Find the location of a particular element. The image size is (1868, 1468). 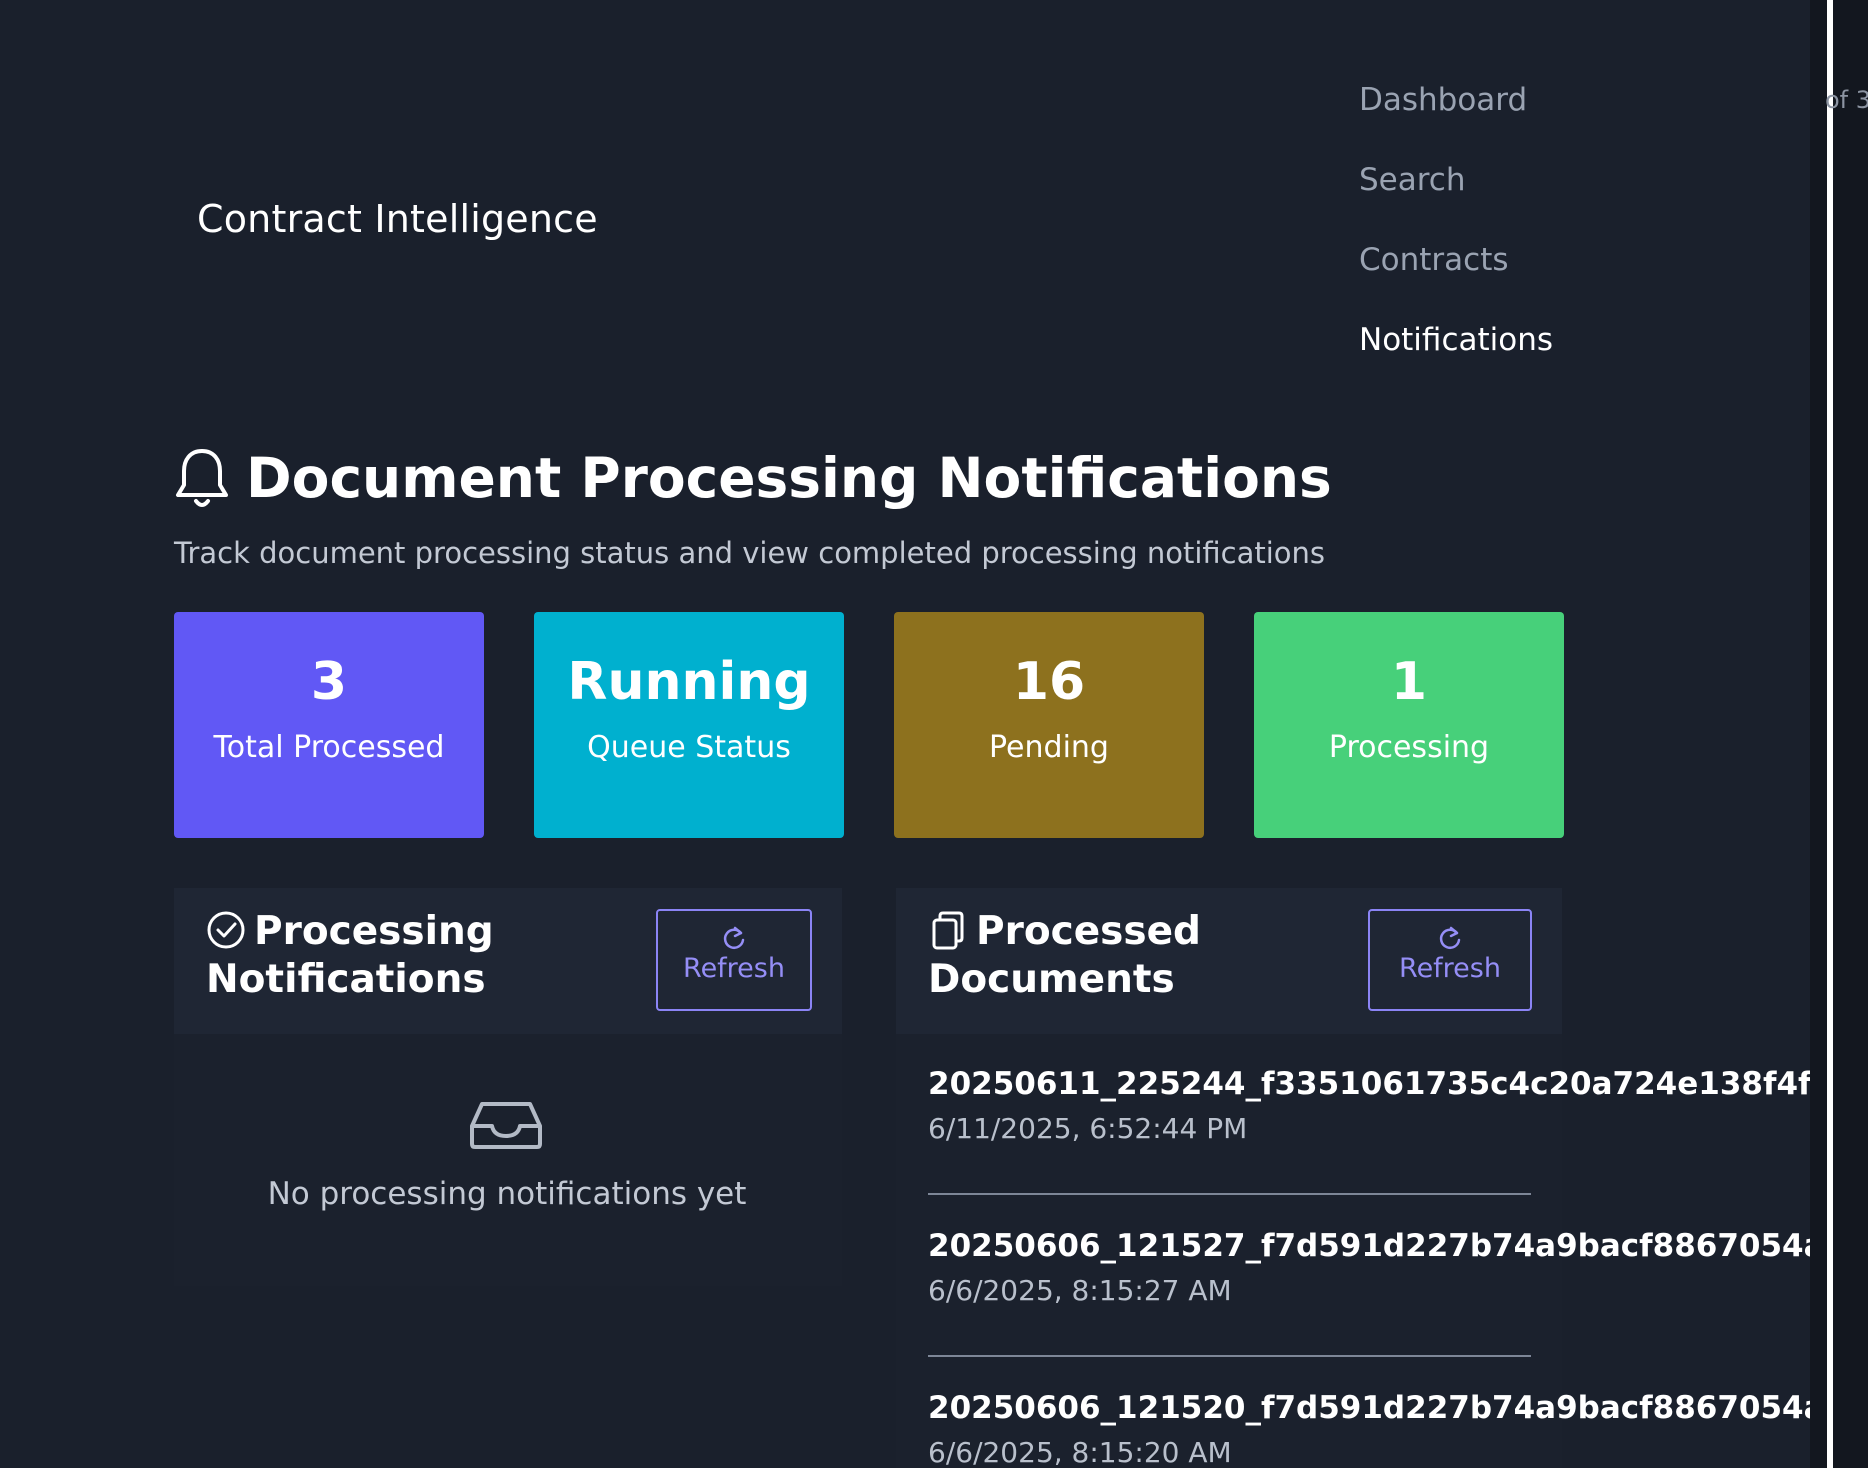

documents-panel-title: Processed Documents is located at coordinates (1064, 956).